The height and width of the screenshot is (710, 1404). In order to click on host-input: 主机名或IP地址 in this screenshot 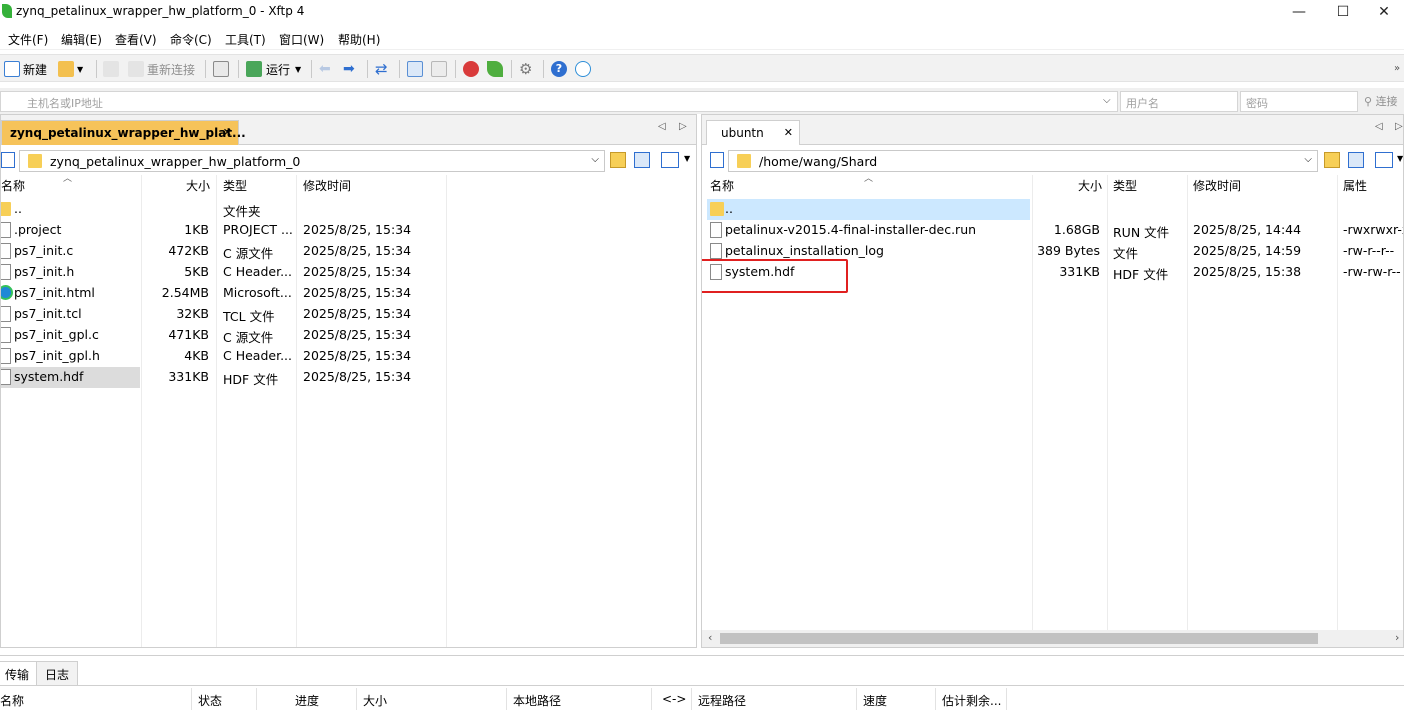, I will do `click(559, 101)`.